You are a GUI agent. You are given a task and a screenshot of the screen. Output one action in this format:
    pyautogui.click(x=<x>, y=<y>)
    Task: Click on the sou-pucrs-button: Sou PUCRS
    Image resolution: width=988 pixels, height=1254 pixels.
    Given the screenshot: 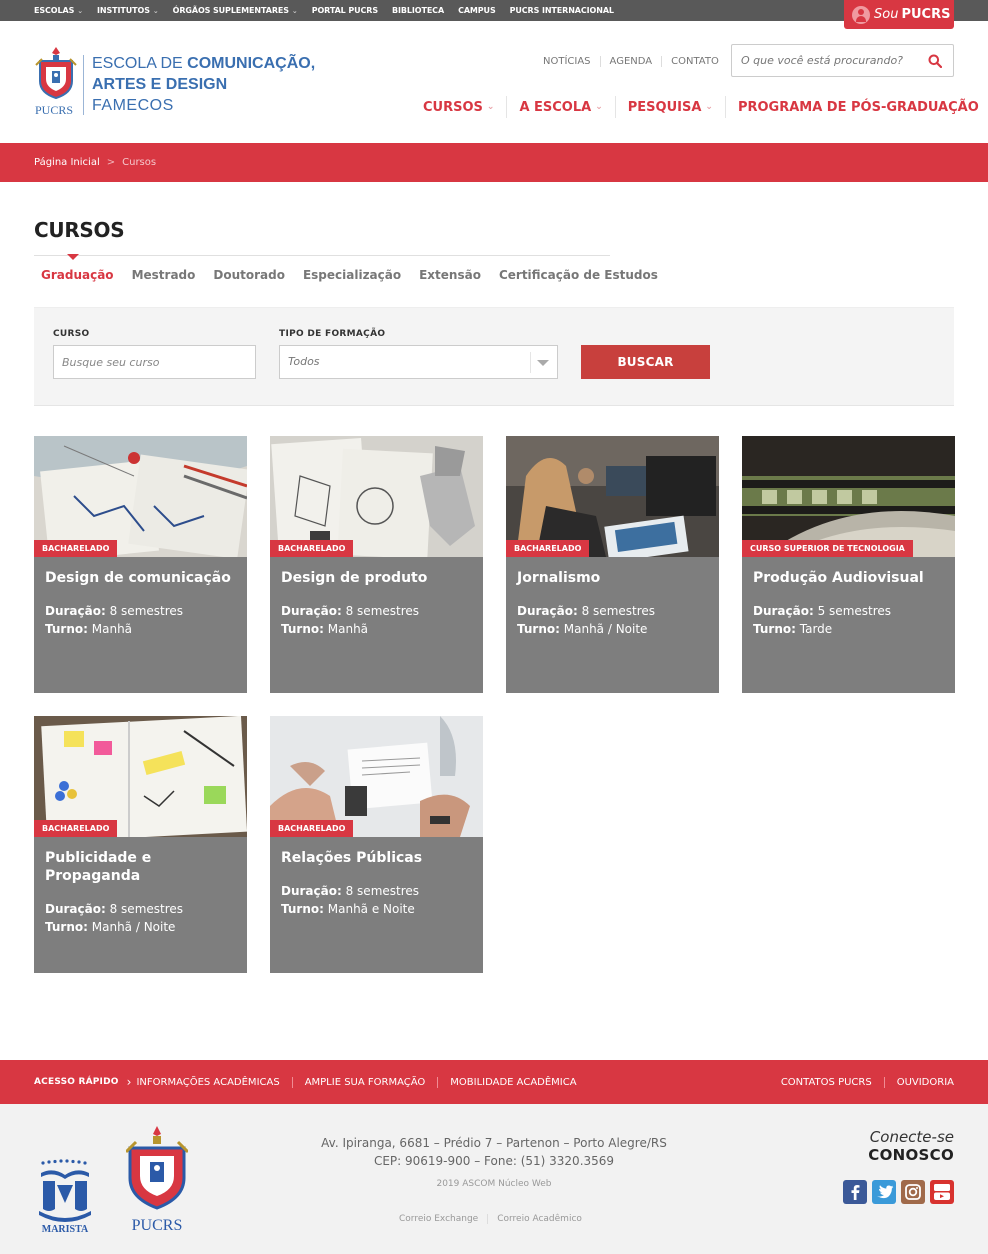 What is the action you would take?
    pyautogui.click(x=899, y=14)
    